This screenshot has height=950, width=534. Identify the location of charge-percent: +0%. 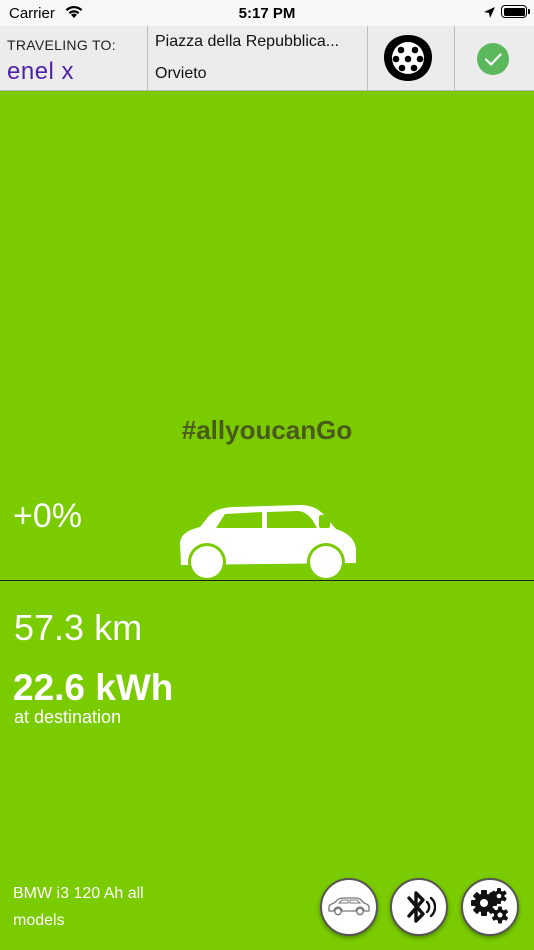
(47, 516).